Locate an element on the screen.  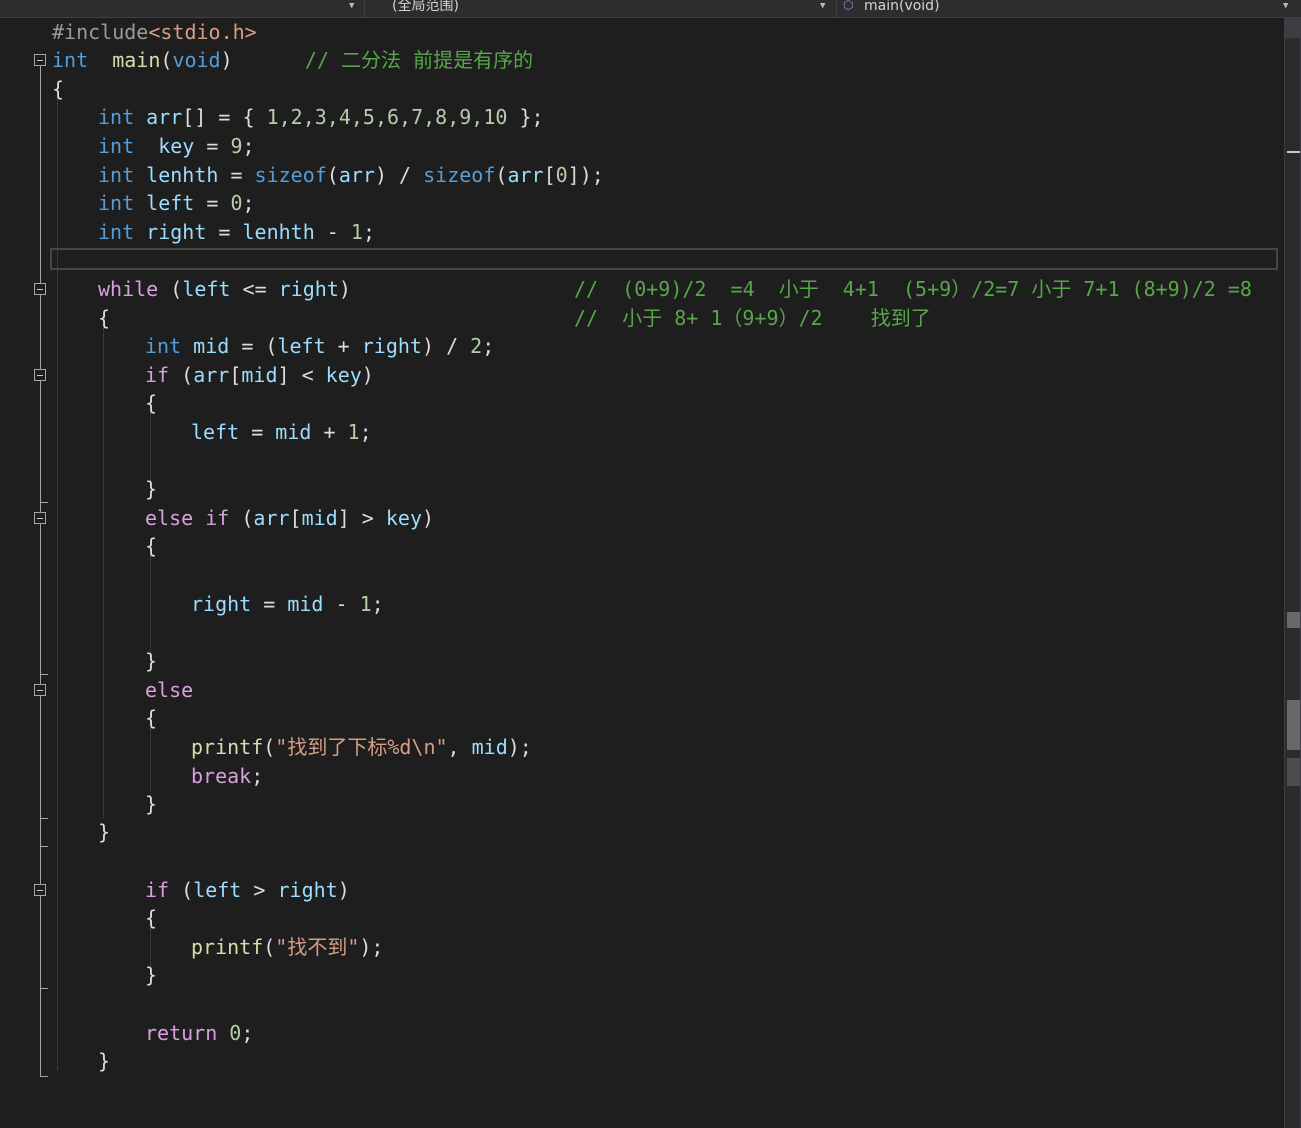
code-line-28: } is located at coordinates (151, 804).